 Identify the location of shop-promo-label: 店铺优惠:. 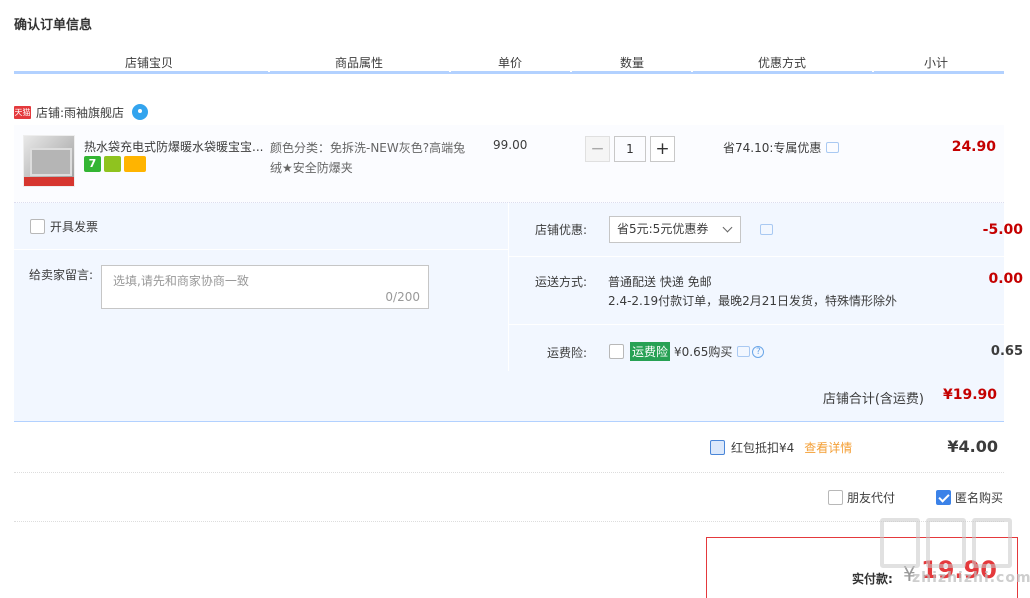
(560, 230).